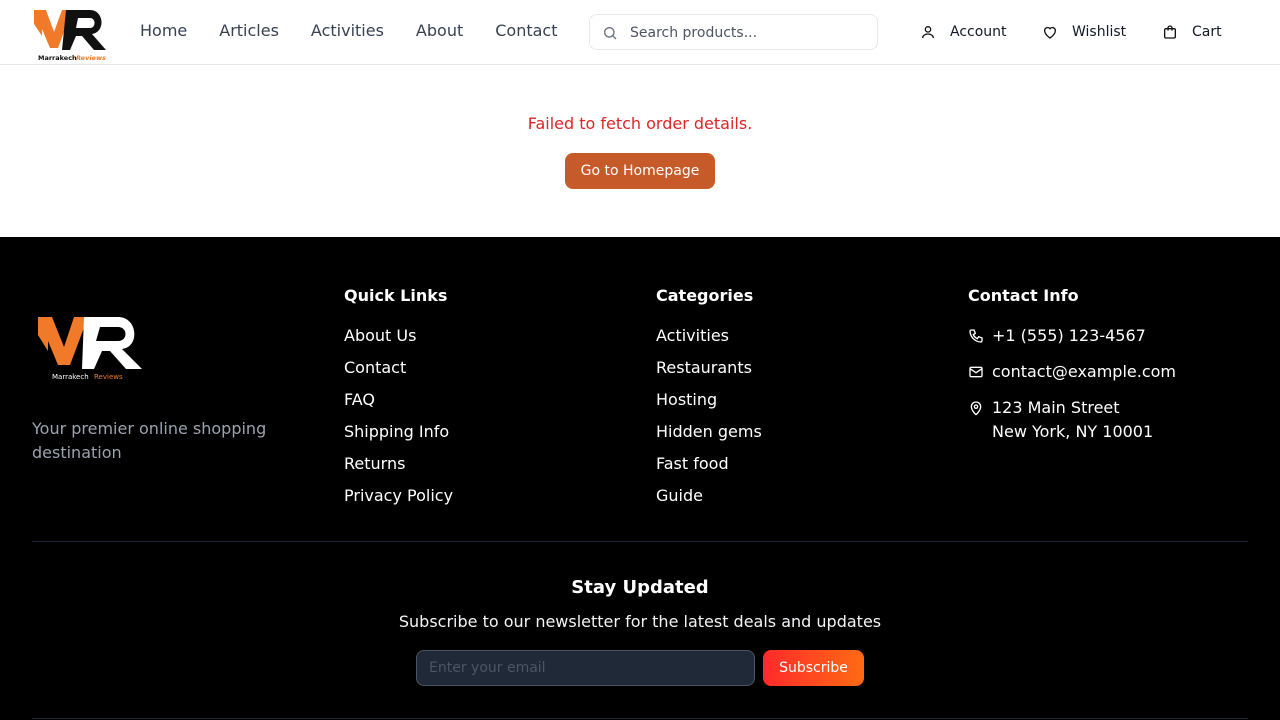  What do you see at coordinates (640, 541) in the screenshot?
I see `footer-divider` at bounding box center [640, 541].